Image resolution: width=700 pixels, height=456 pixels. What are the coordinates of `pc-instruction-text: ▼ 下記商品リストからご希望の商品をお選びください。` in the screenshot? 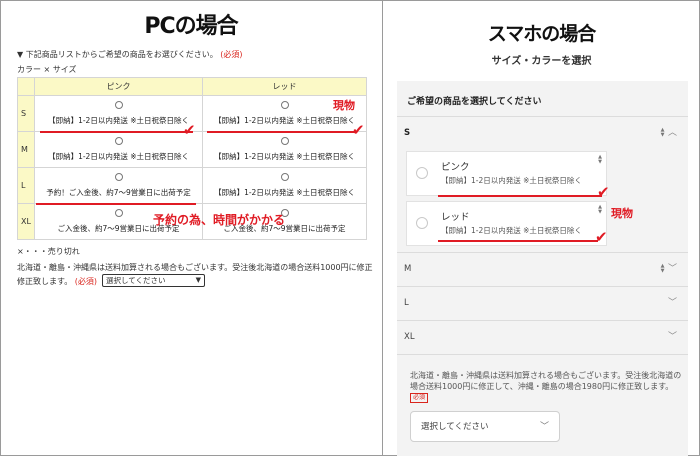 It's located at (117, 54).